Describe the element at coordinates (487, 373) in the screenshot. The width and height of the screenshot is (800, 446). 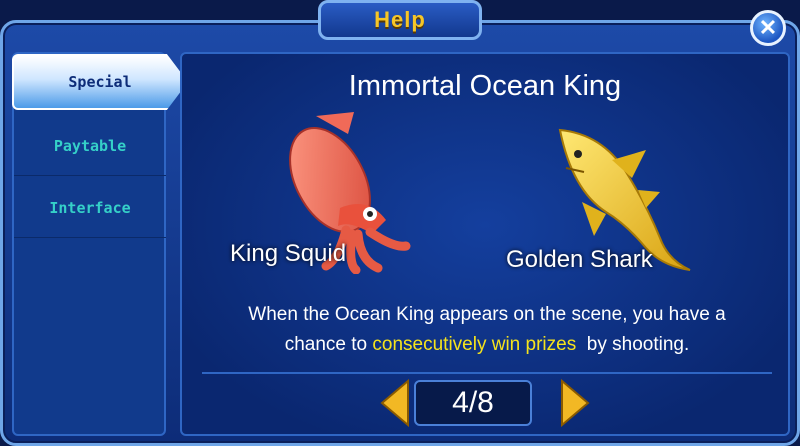
I see `divider` at that location.